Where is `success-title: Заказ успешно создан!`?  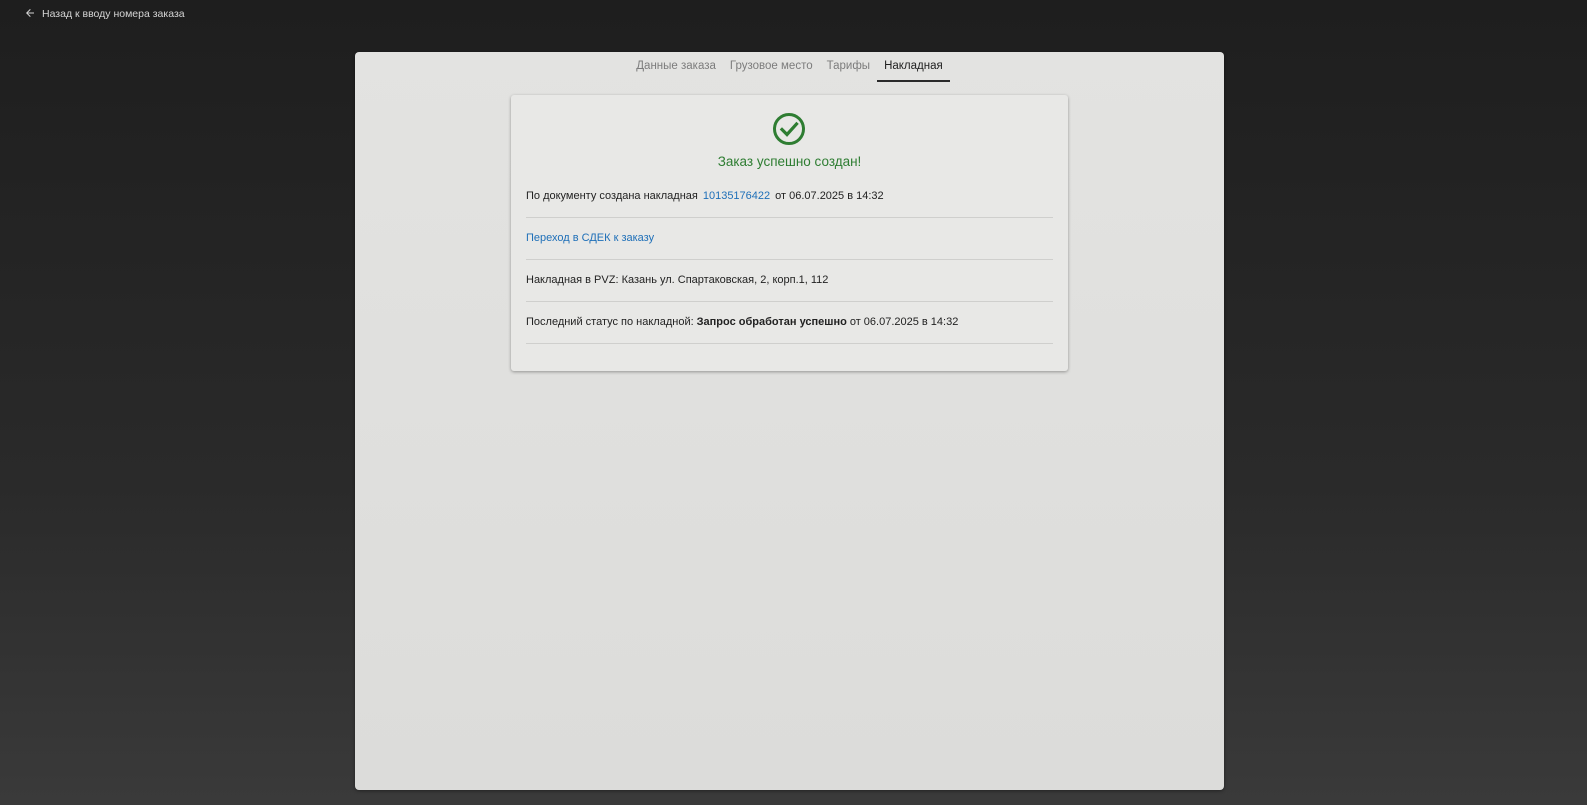 success-title: Заказ успешно создан! is located at coordinates (789, 161).